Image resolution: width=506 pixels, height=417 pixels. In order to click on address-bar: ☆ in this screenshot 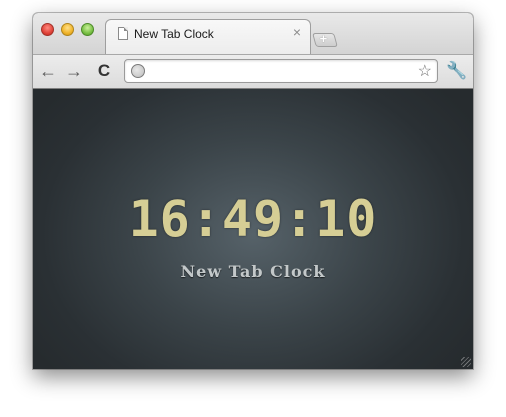, I will do `click(281, 71)`.